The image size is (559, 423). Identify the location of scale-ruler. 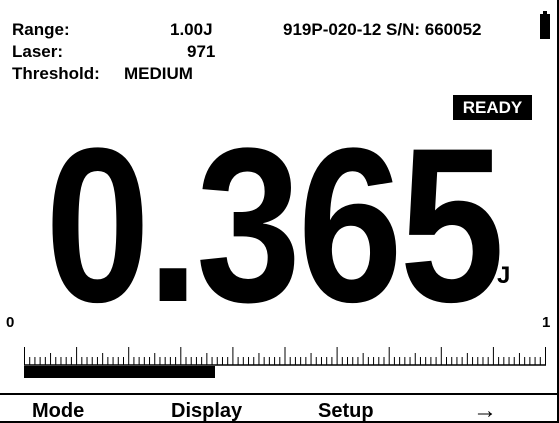
(285, 356).